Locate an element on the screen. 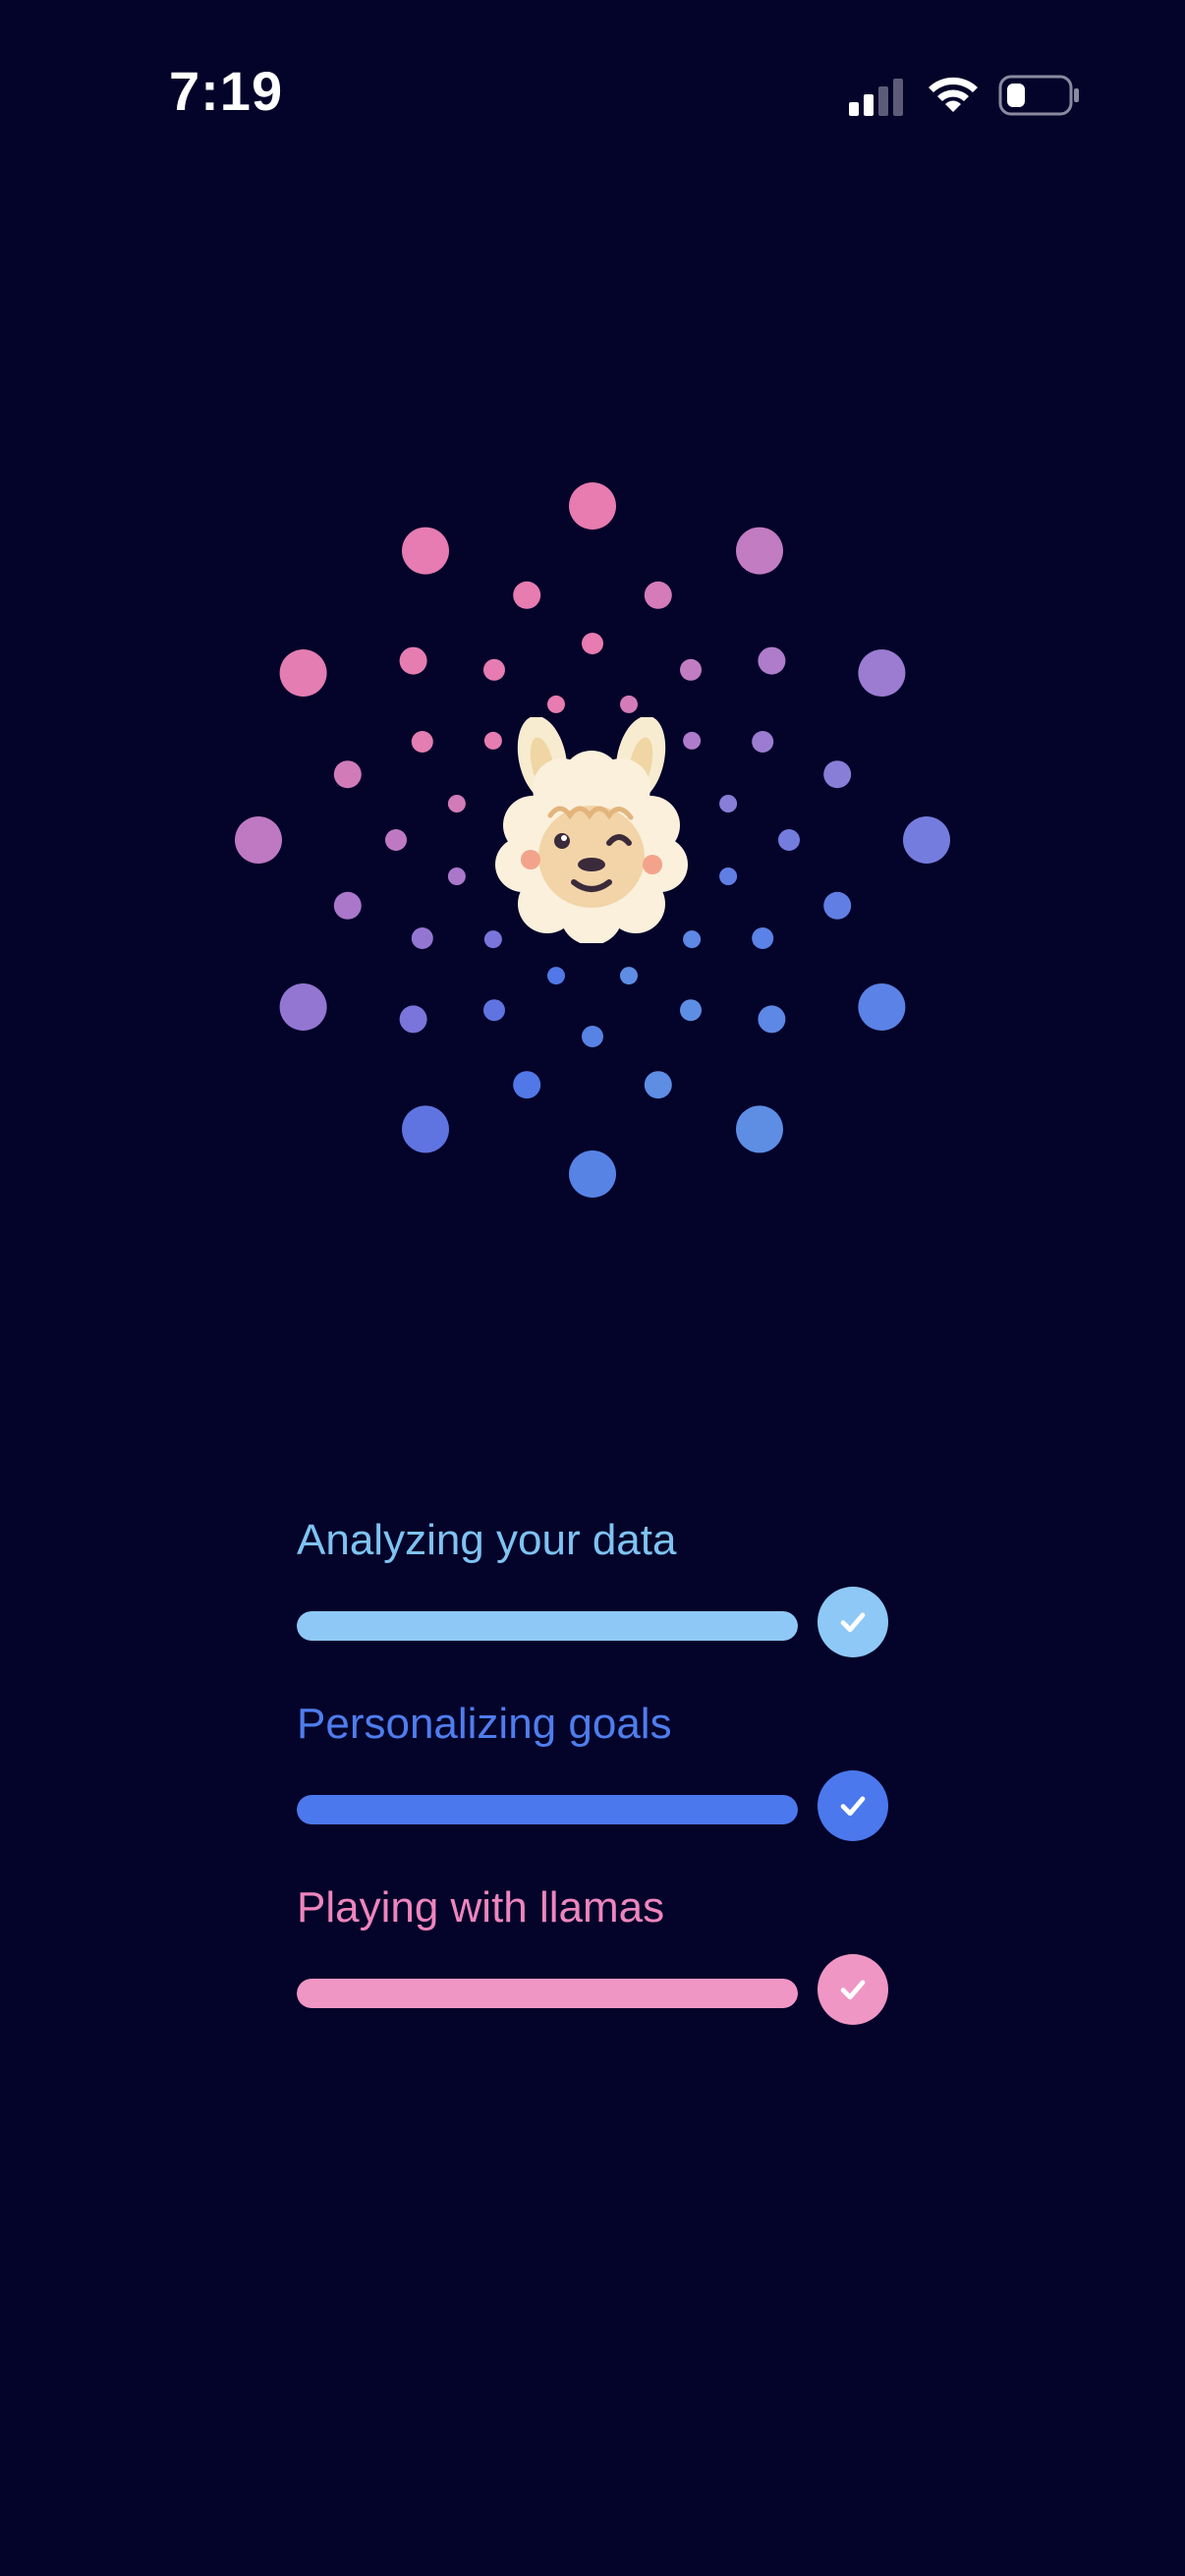 This screenshot has width=1185, height=2576. llama-face-icon is located at coordinates (592, 830).